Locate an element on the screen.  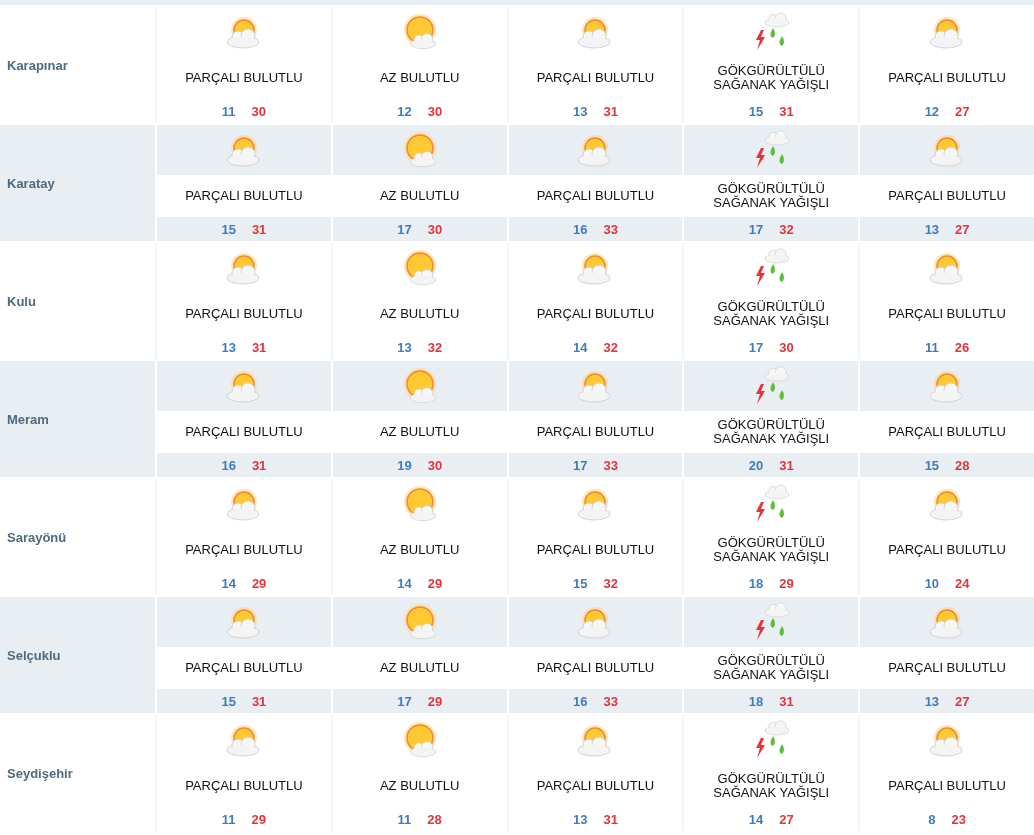
district-name: Kulu is located at coordinates (21, 301).